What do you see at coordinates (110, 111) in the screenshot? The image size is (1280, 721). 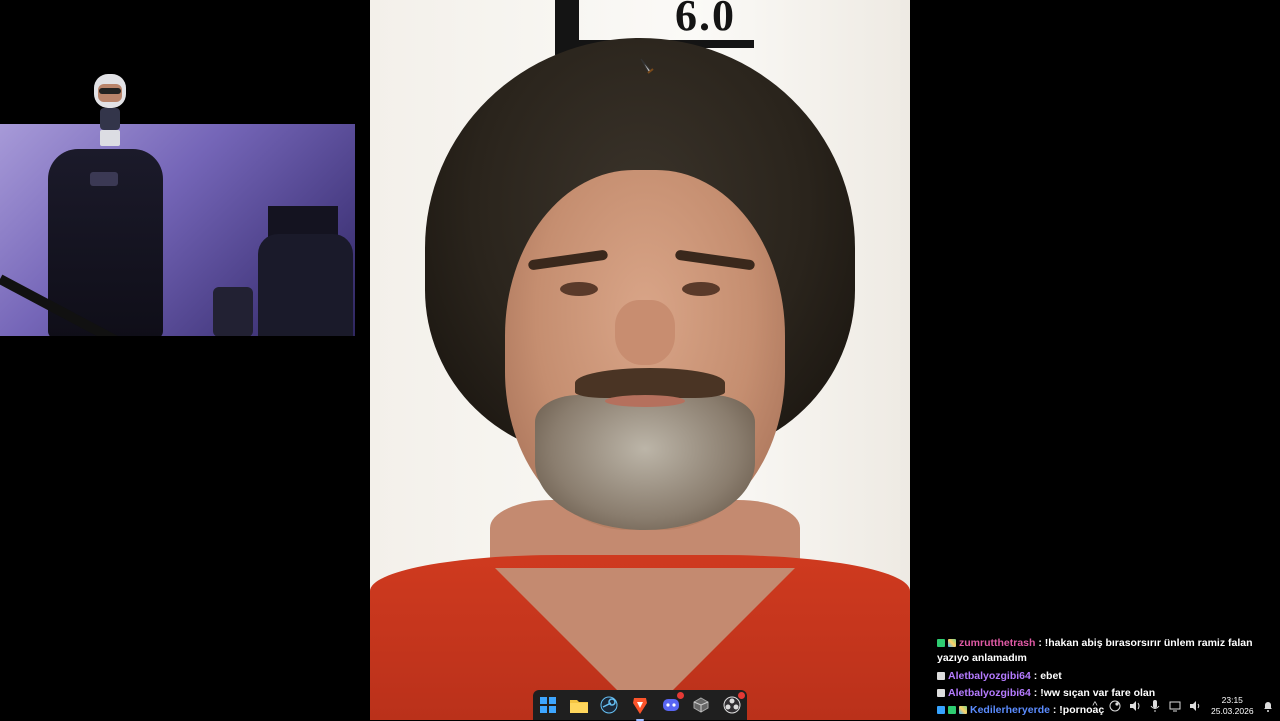 I see `avatar-character` at bounding box center [110, 111].